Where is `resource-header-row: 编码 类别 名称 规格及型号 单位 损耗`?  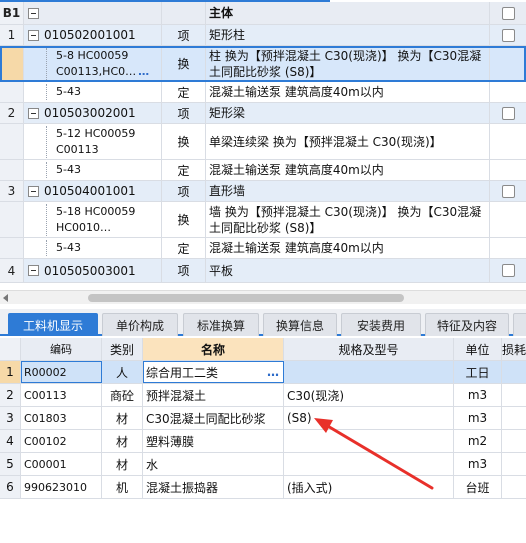 resource-header-row: 编码 类别 名称 规格及型号 单位 损耗 is located at coordinates (263, 349).